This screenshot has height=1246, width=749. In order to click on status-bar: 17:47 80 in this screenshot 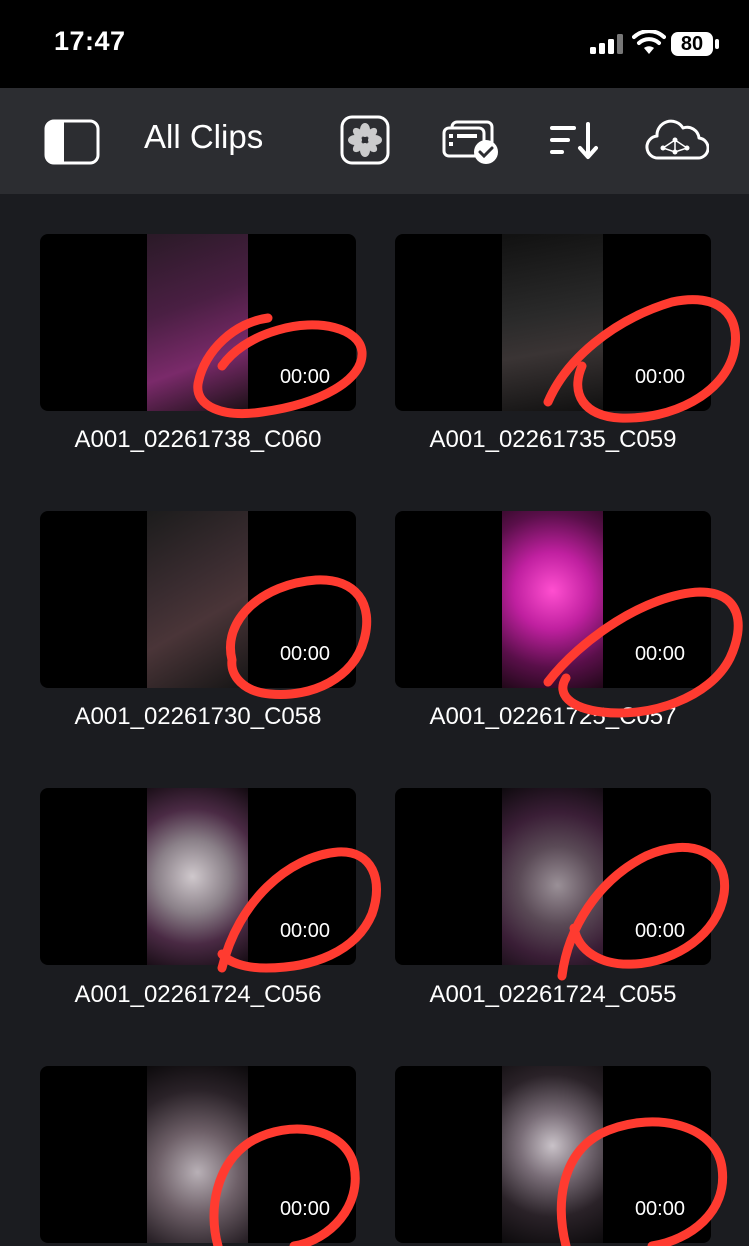, I will do `click(374, 44)`.